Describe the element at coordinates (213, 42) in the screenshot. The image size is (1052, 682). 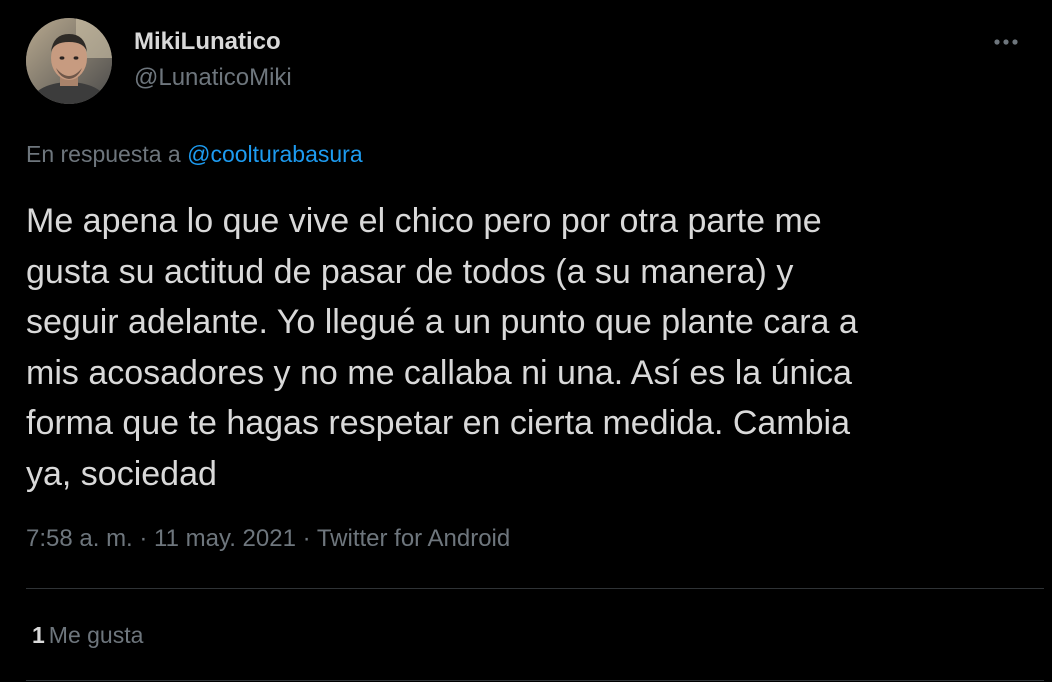
I see `display-name: MikiLunatico` at that location.